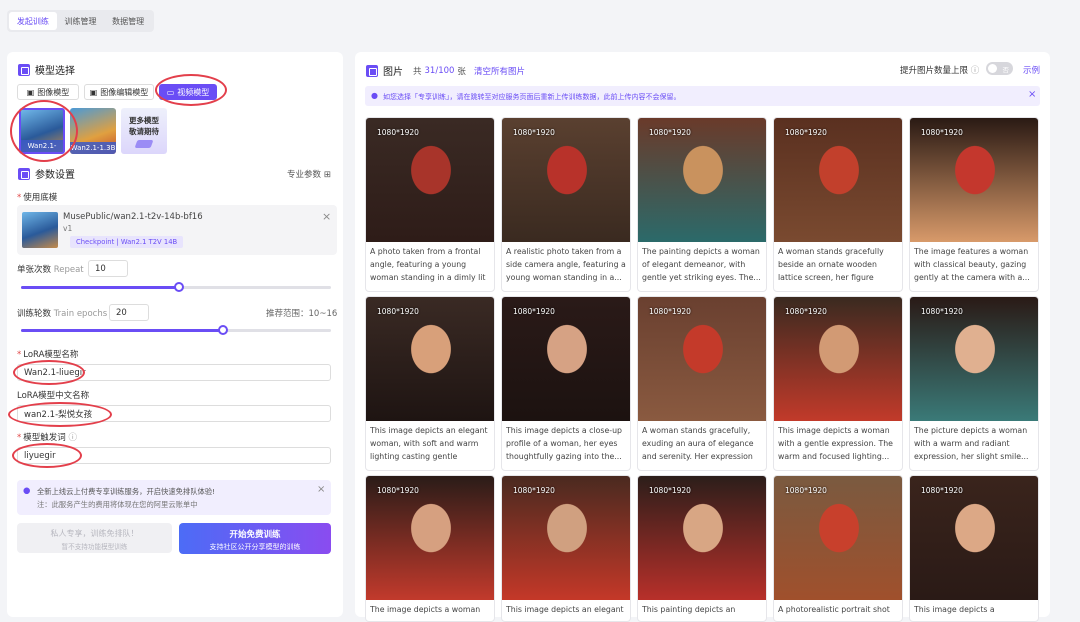 The image size is (1080, 622). What do you see at coordinates (179, 287) in the screenshot?
I see `repeat-slider-handle` at bounding box center [179, 287].